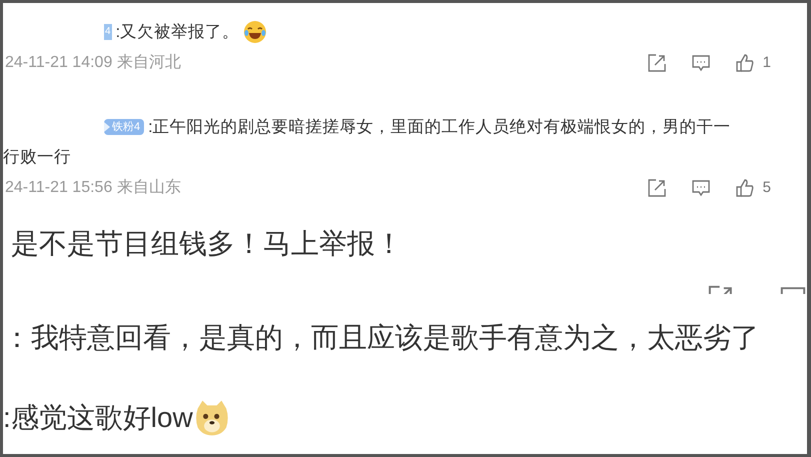 This screenshot has height=457, width=811. Describe the element at coordinates (207, 244) in the screenshot. I see `comment-text: 是不是节目组钱多！马上举报！` at that location.